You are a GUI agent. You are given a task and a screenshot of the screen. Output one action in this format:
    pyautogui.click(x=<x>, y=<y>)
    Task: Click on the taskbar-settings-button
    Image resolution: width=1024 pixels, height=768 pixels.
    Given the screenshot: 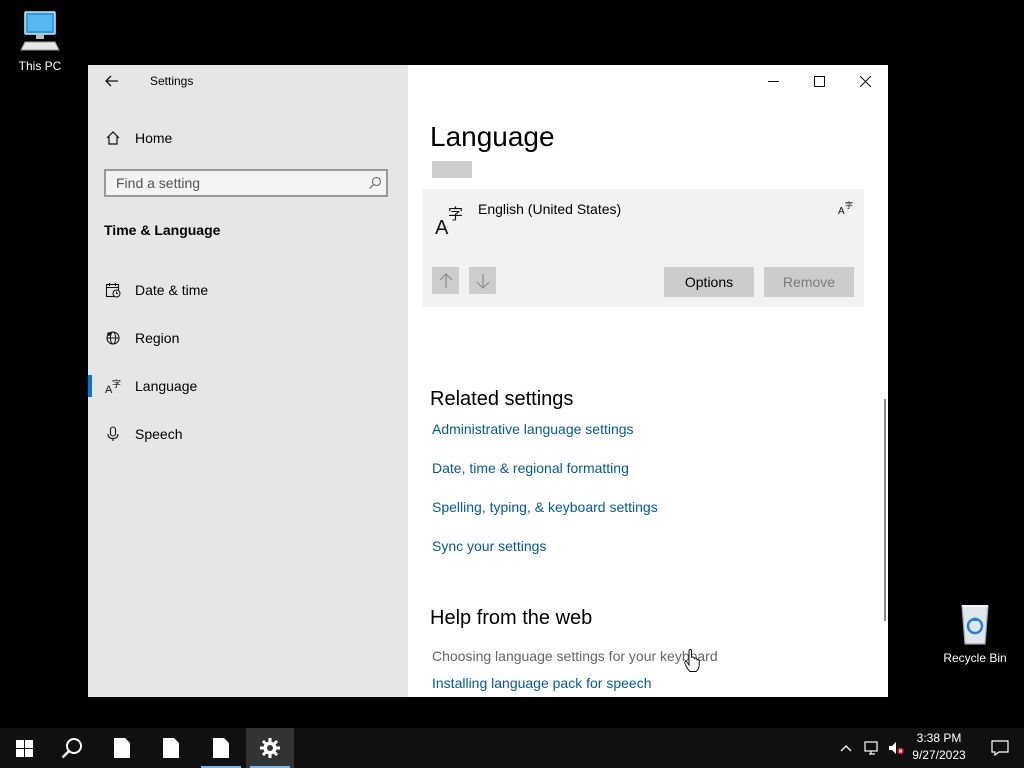 What is the action you would take?
    pyautogui.click(x=270, y=748)
    